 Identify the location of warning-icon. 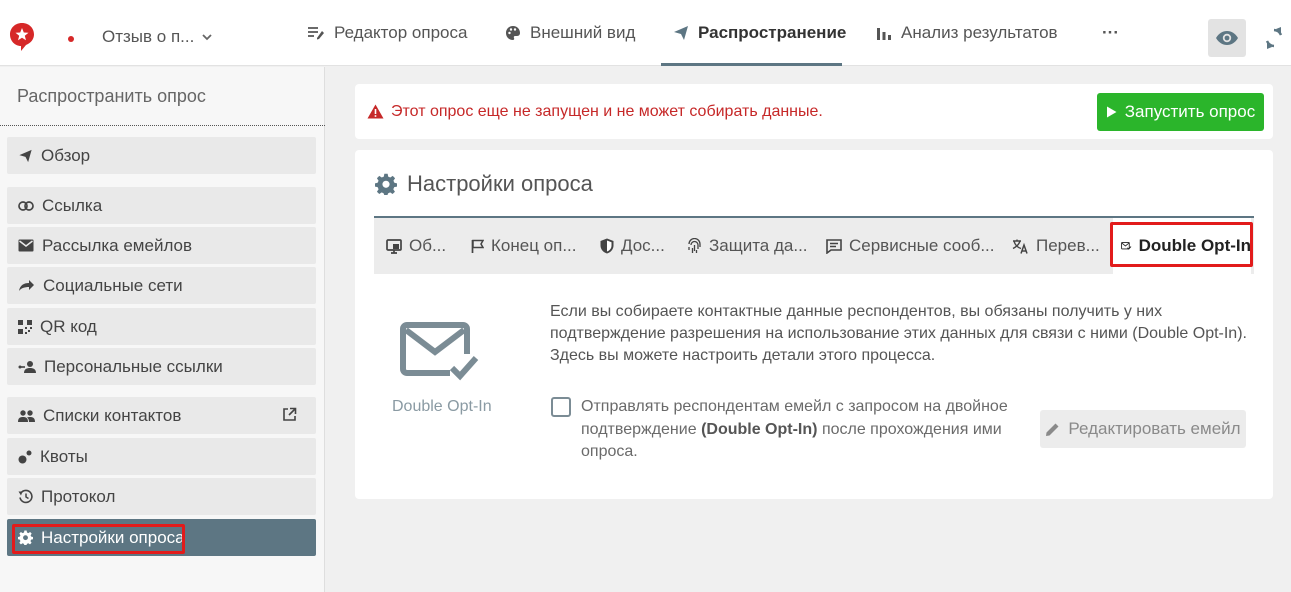
(375, 111).